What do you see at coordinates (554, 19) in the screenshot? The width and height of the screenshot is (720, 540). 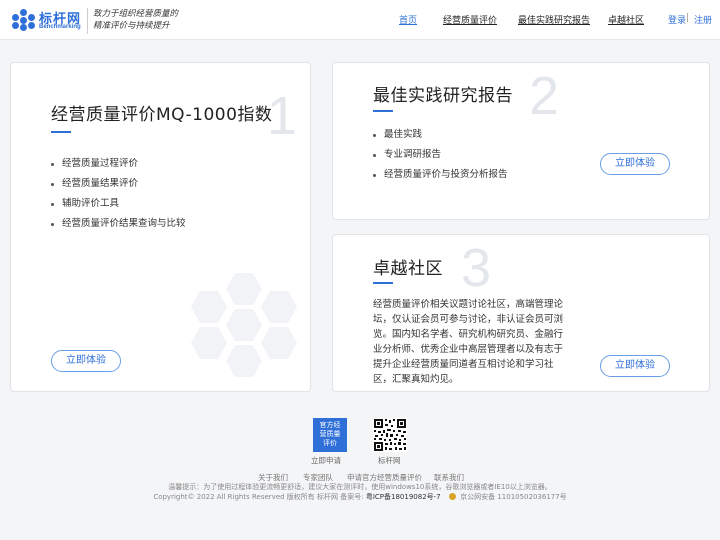 I see `nav-reports: 最佳实践研究报告` at bounding box center [554, 19].